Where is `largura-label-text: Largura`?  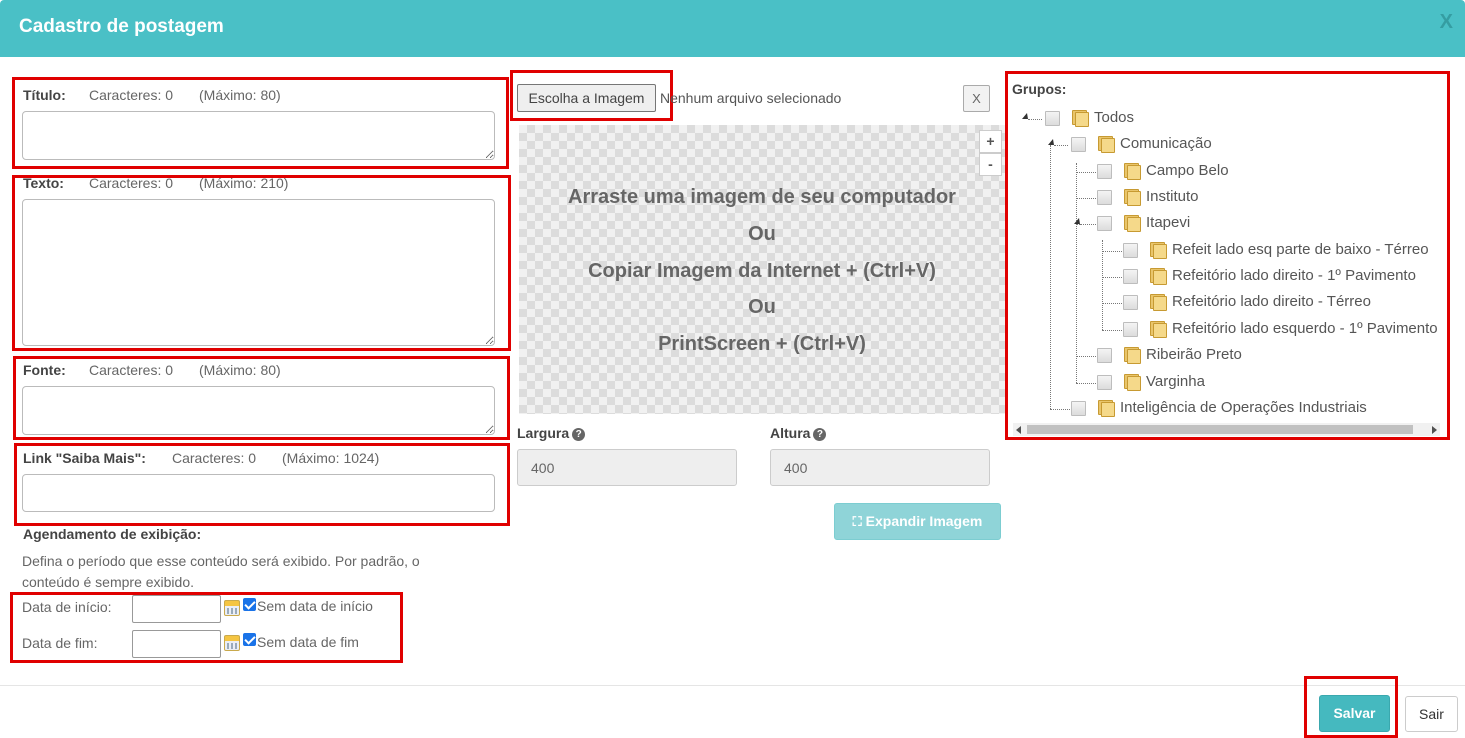 largura-label-text: Largura is located at coordinates (543, 433).